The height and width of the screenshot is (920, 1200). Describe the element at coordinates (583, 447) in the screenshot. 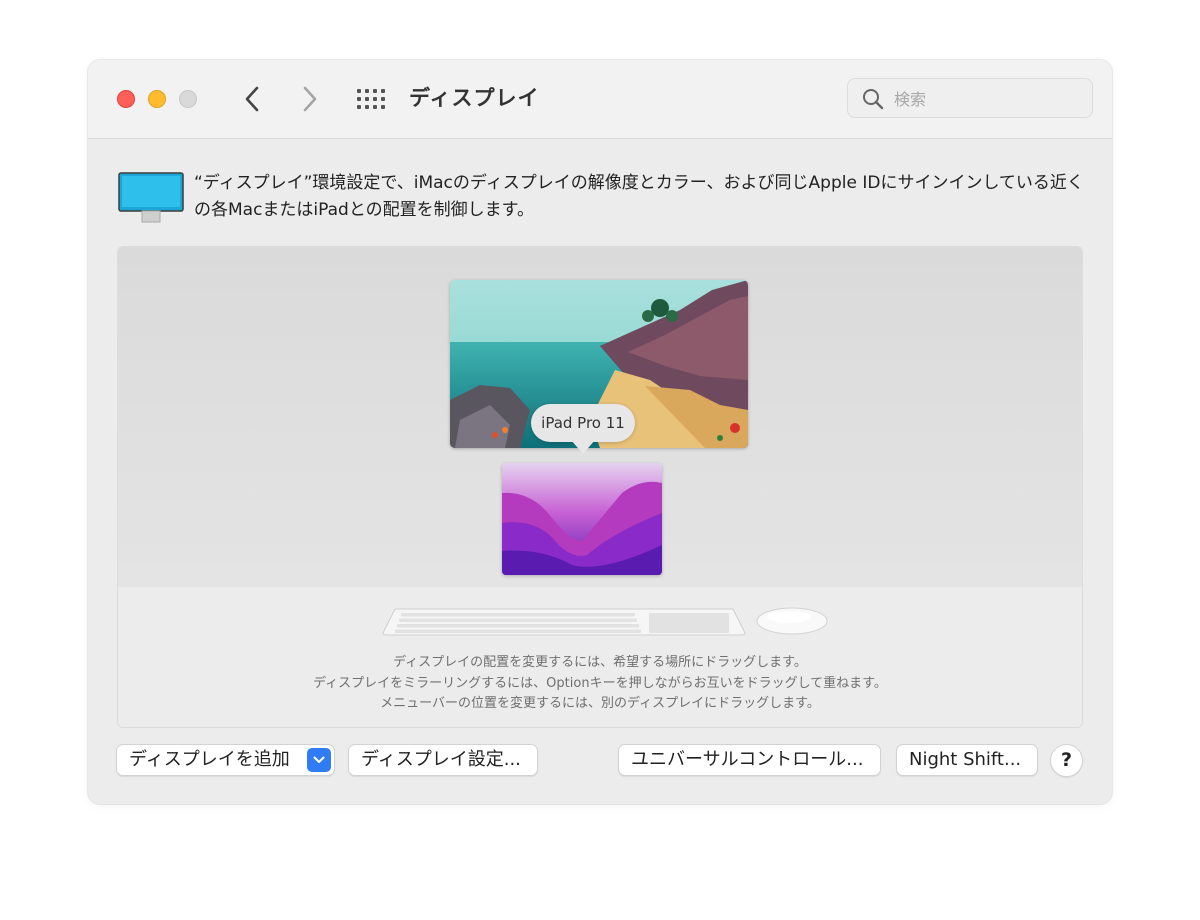

I see `tooltip-arrow` at that location.